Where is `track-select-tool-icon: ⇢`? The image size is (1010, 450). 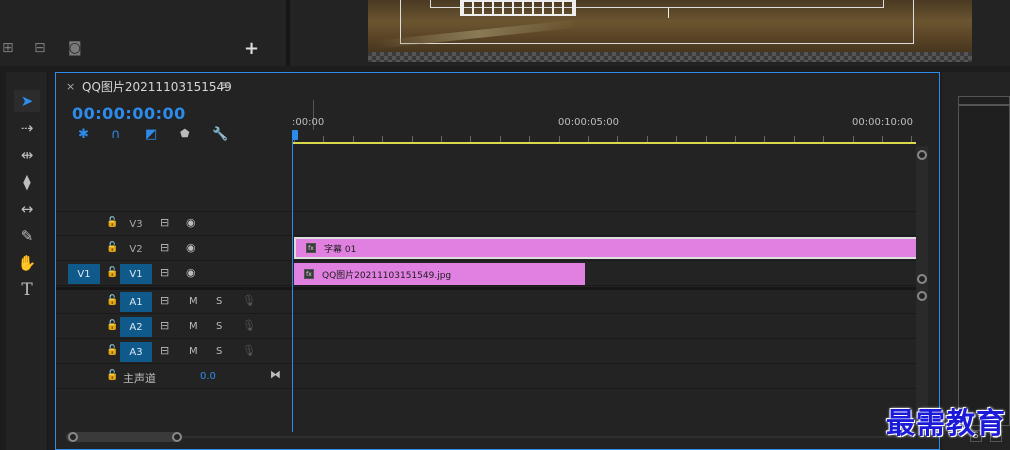 track-select-tool-icon: ⇢ is located at coordinates (27, 128).